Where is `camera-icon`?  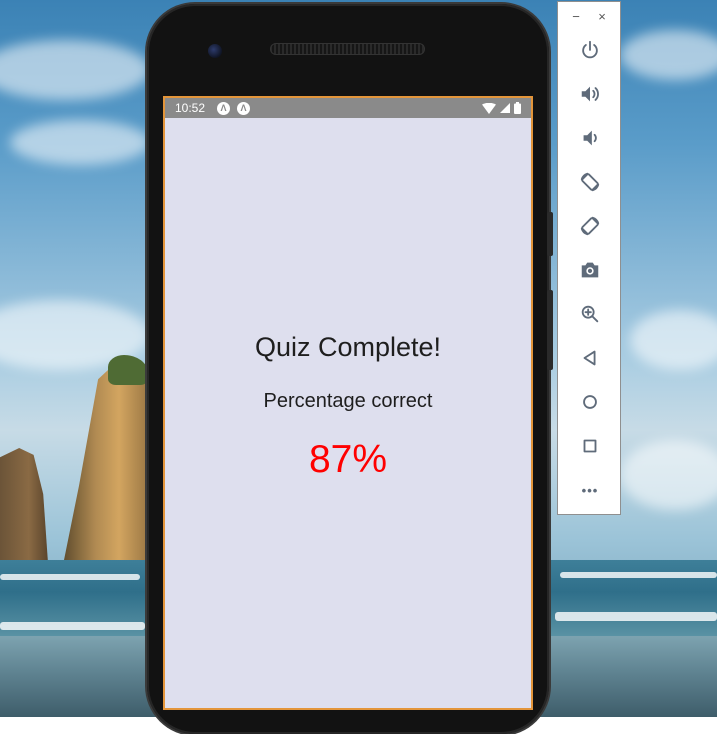
camera-icon is located at coordinates (590, 270).